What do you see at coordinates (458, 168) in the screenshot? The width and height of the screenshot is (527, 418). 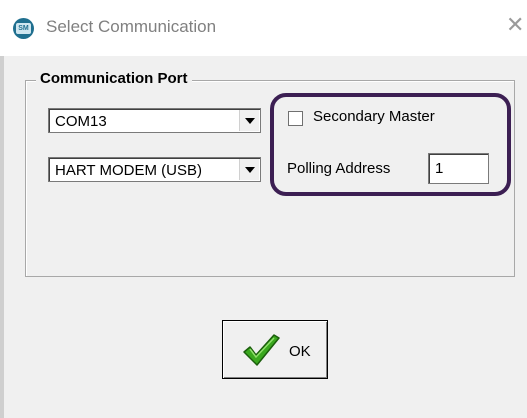 I see `polling-address-input: 1` at bounding box center [458, 168].